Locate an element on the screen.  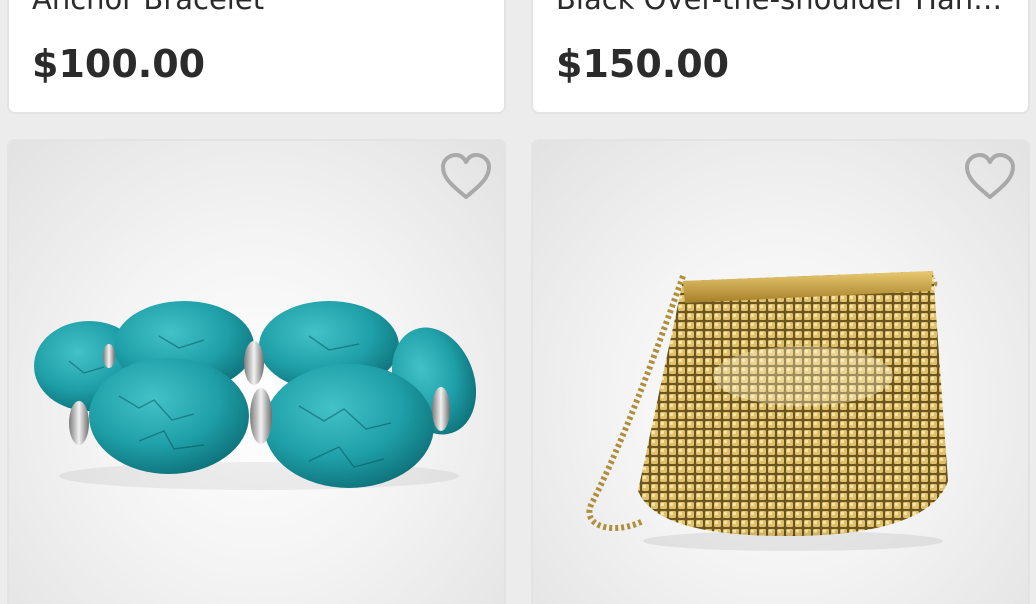
product-name: Black Over-the-shoulder Handbag is located at coordinates (781, 8).